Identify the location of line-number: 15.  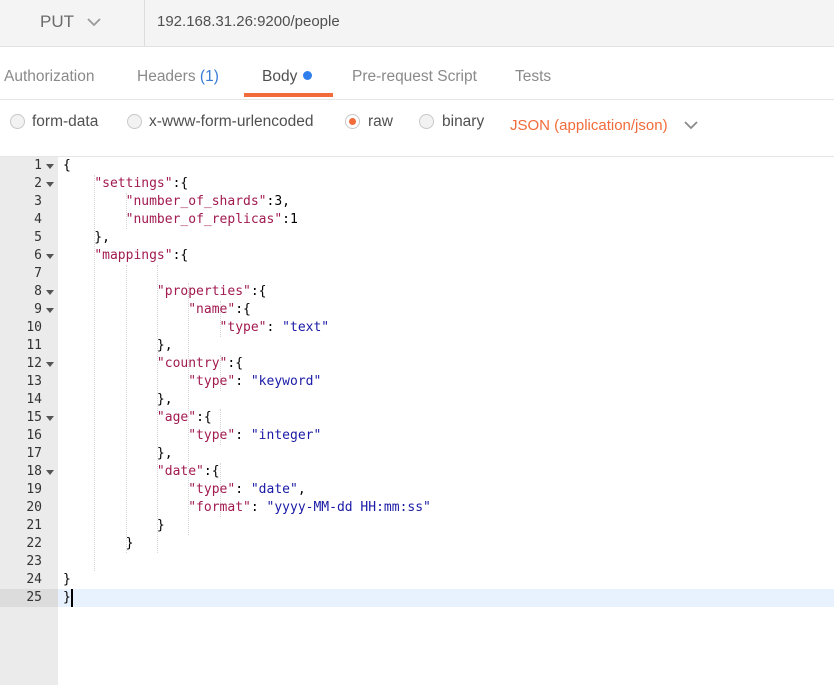
(34, 417).